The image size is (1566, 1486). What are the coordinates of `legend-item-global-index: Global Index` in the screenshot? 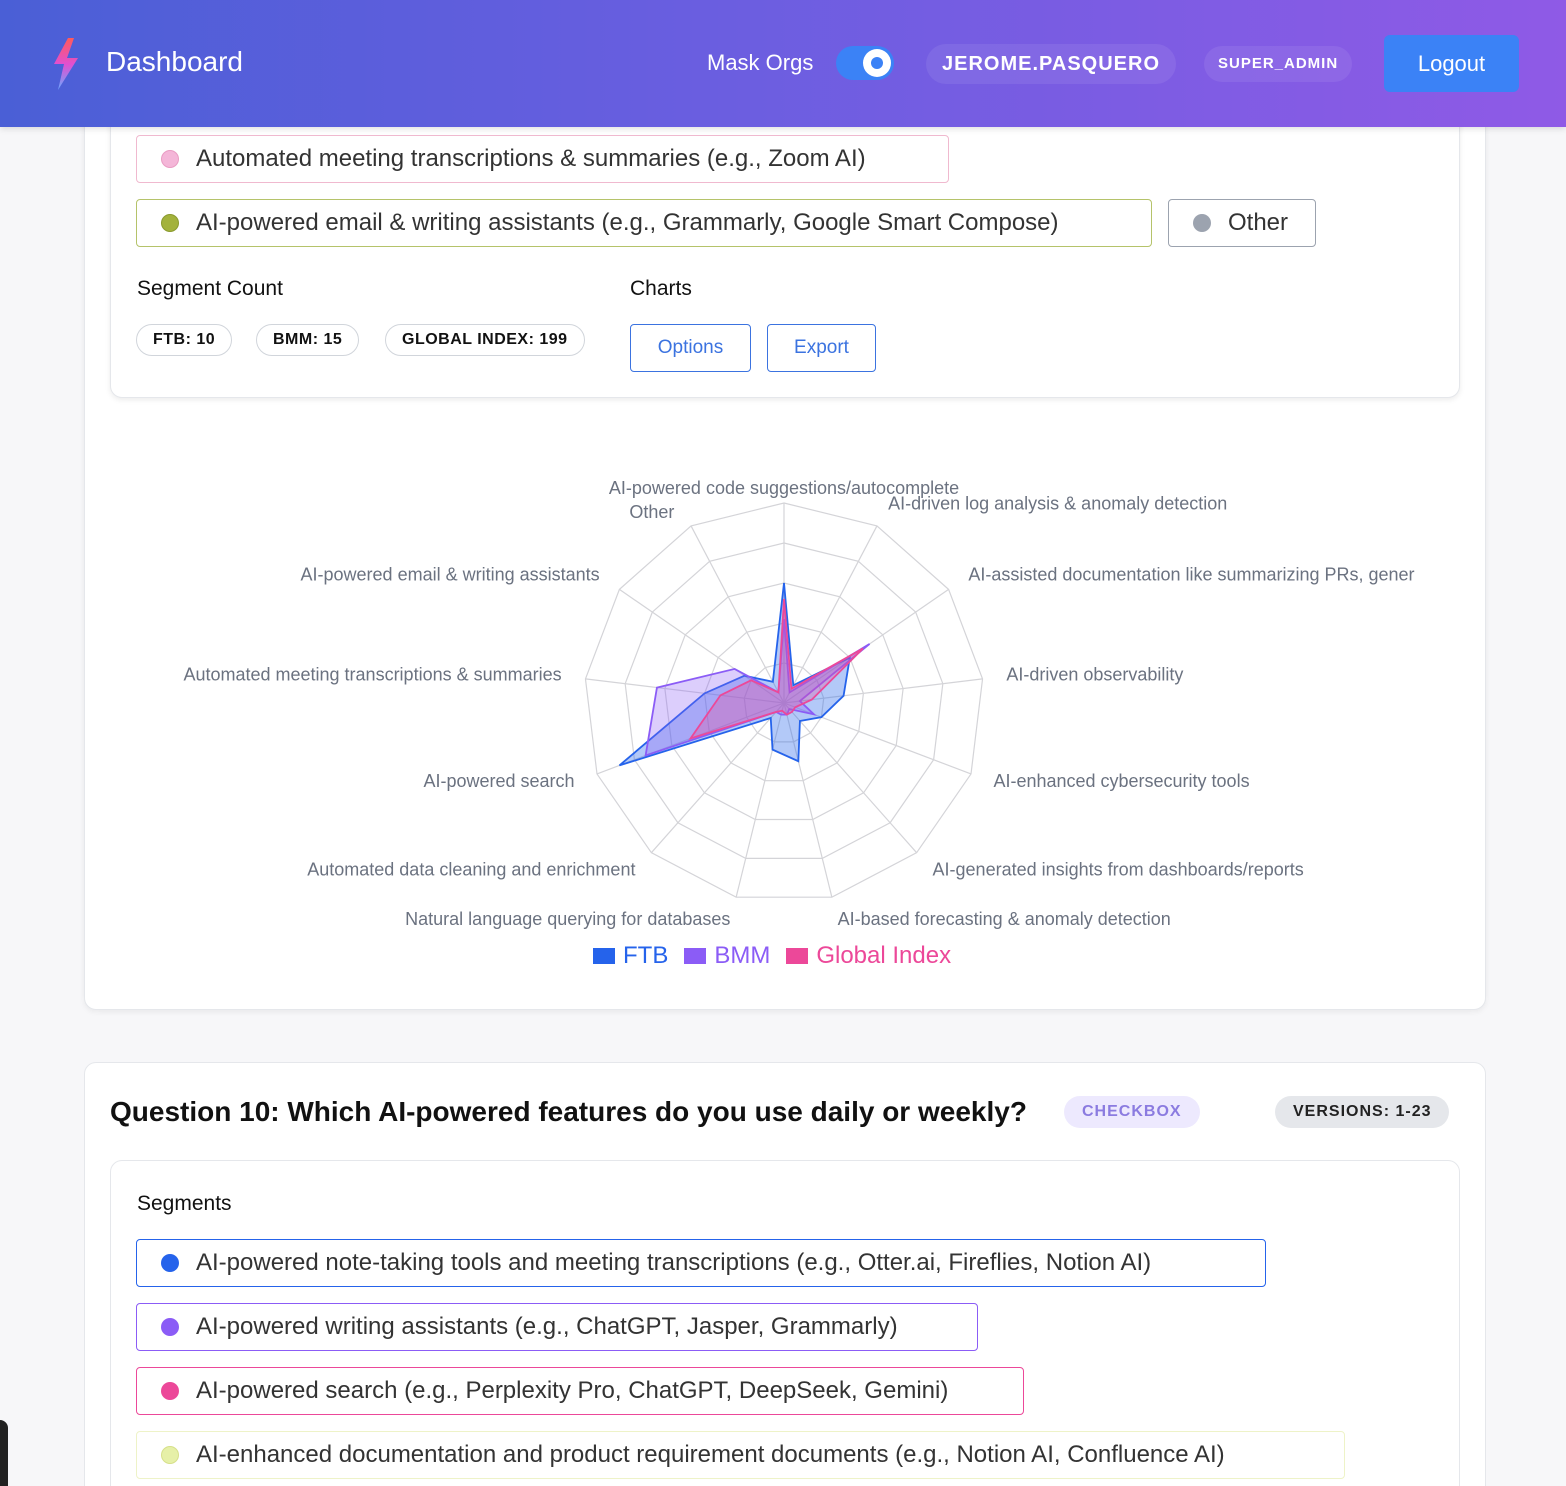 It's located at (868, 956).